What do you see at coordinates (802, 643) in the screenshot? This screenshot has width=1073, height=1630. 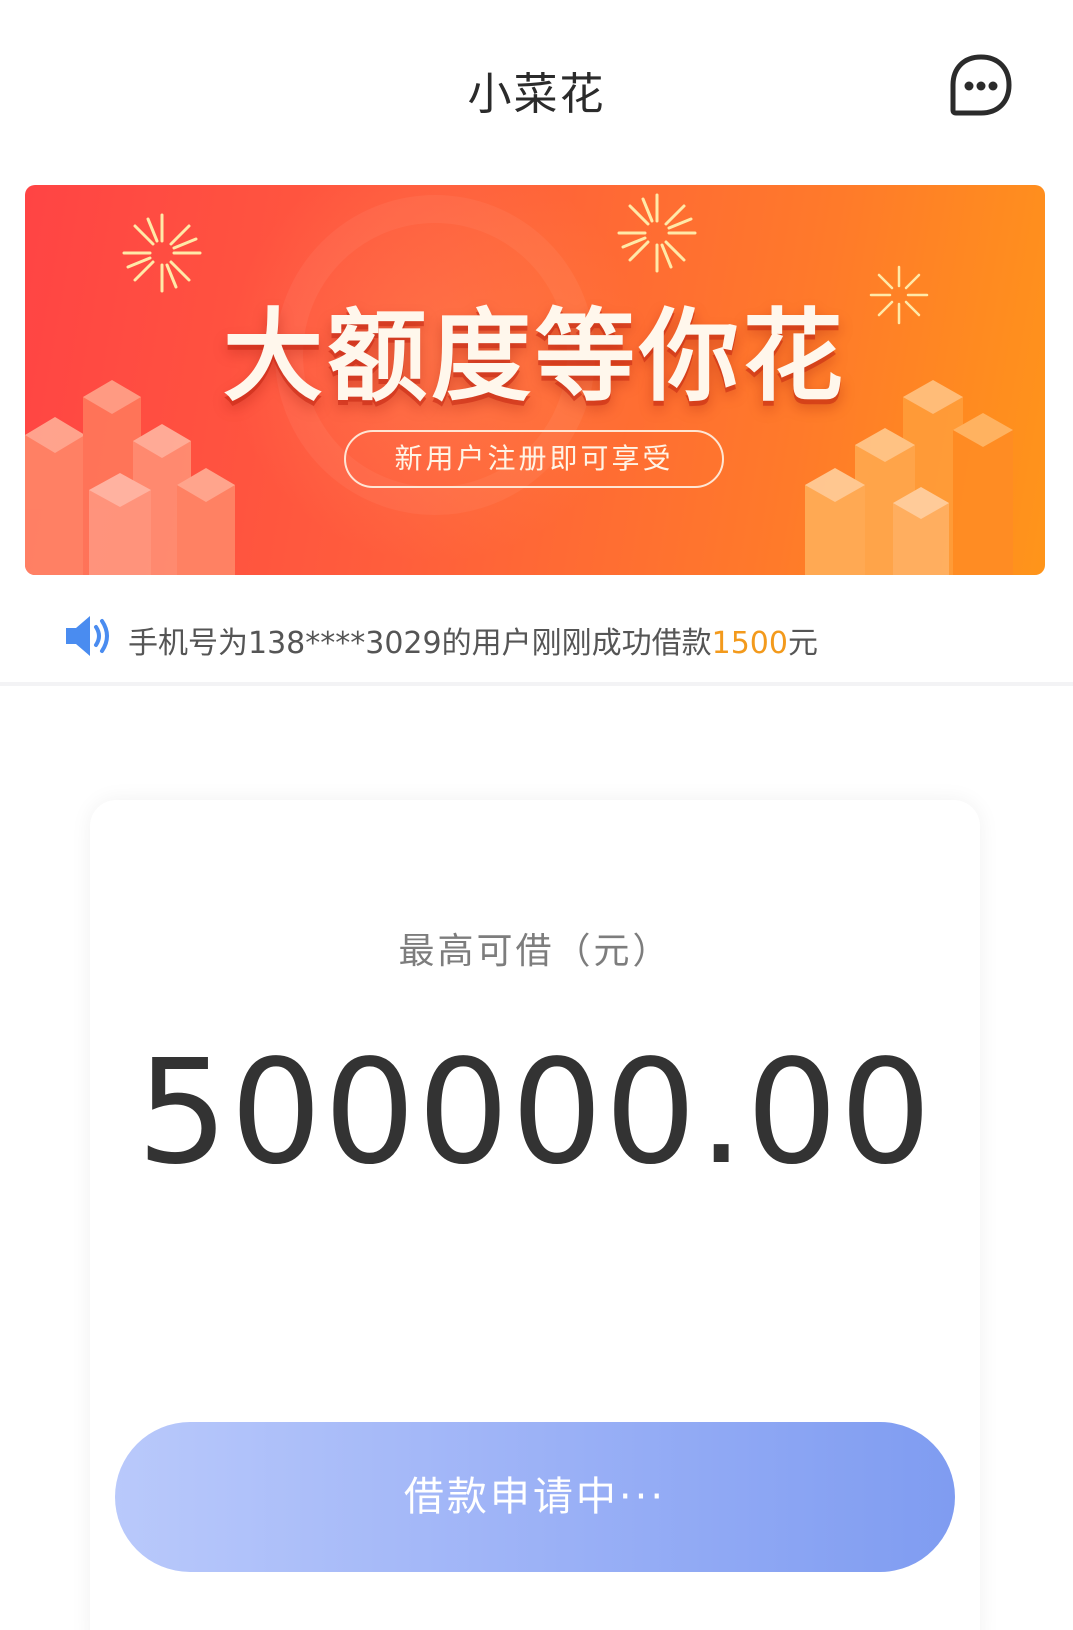 I see `announcement-unit: 元` at bounding box center [802, 643].